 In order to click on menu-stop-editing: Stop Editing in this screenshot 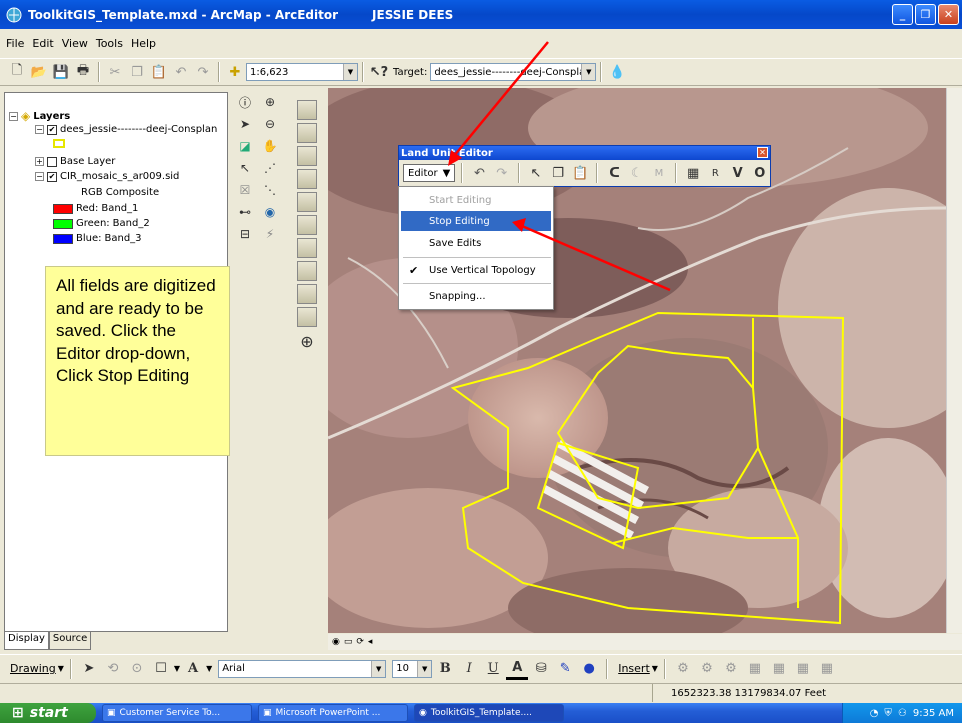, I will do `click(476, 221)`.